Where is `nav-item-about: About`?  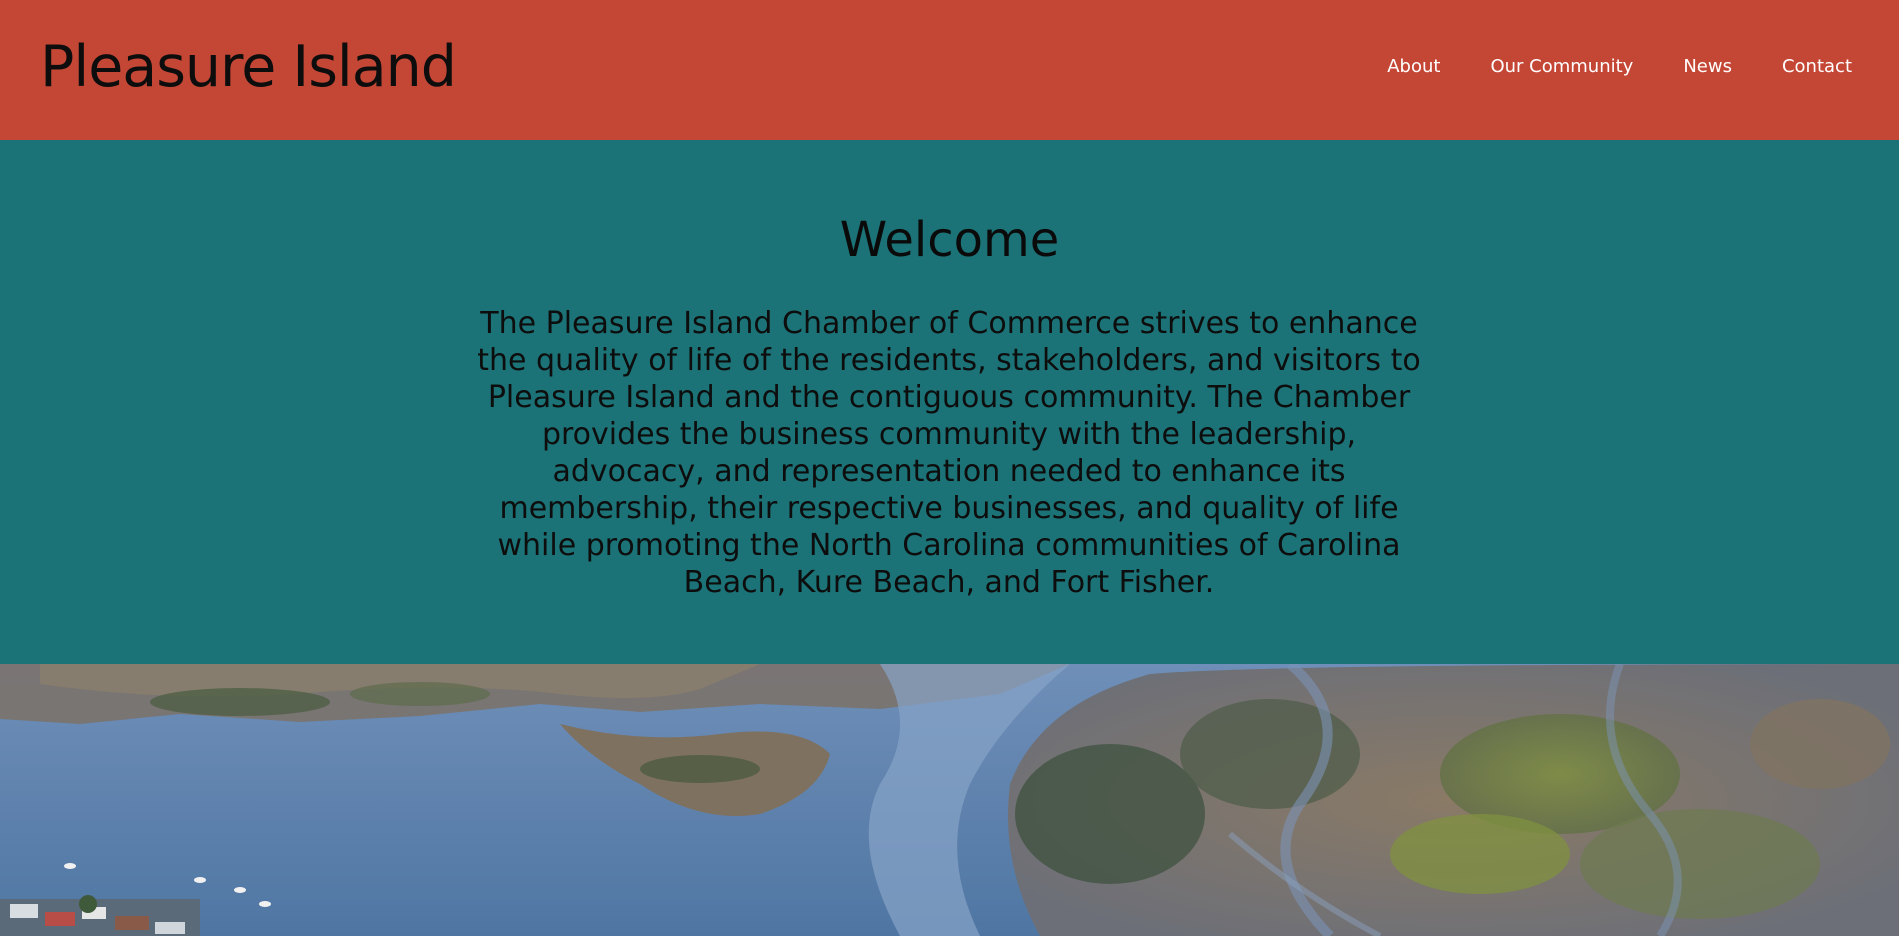
nav-item-about: About is located at coordinates (1413, 66).